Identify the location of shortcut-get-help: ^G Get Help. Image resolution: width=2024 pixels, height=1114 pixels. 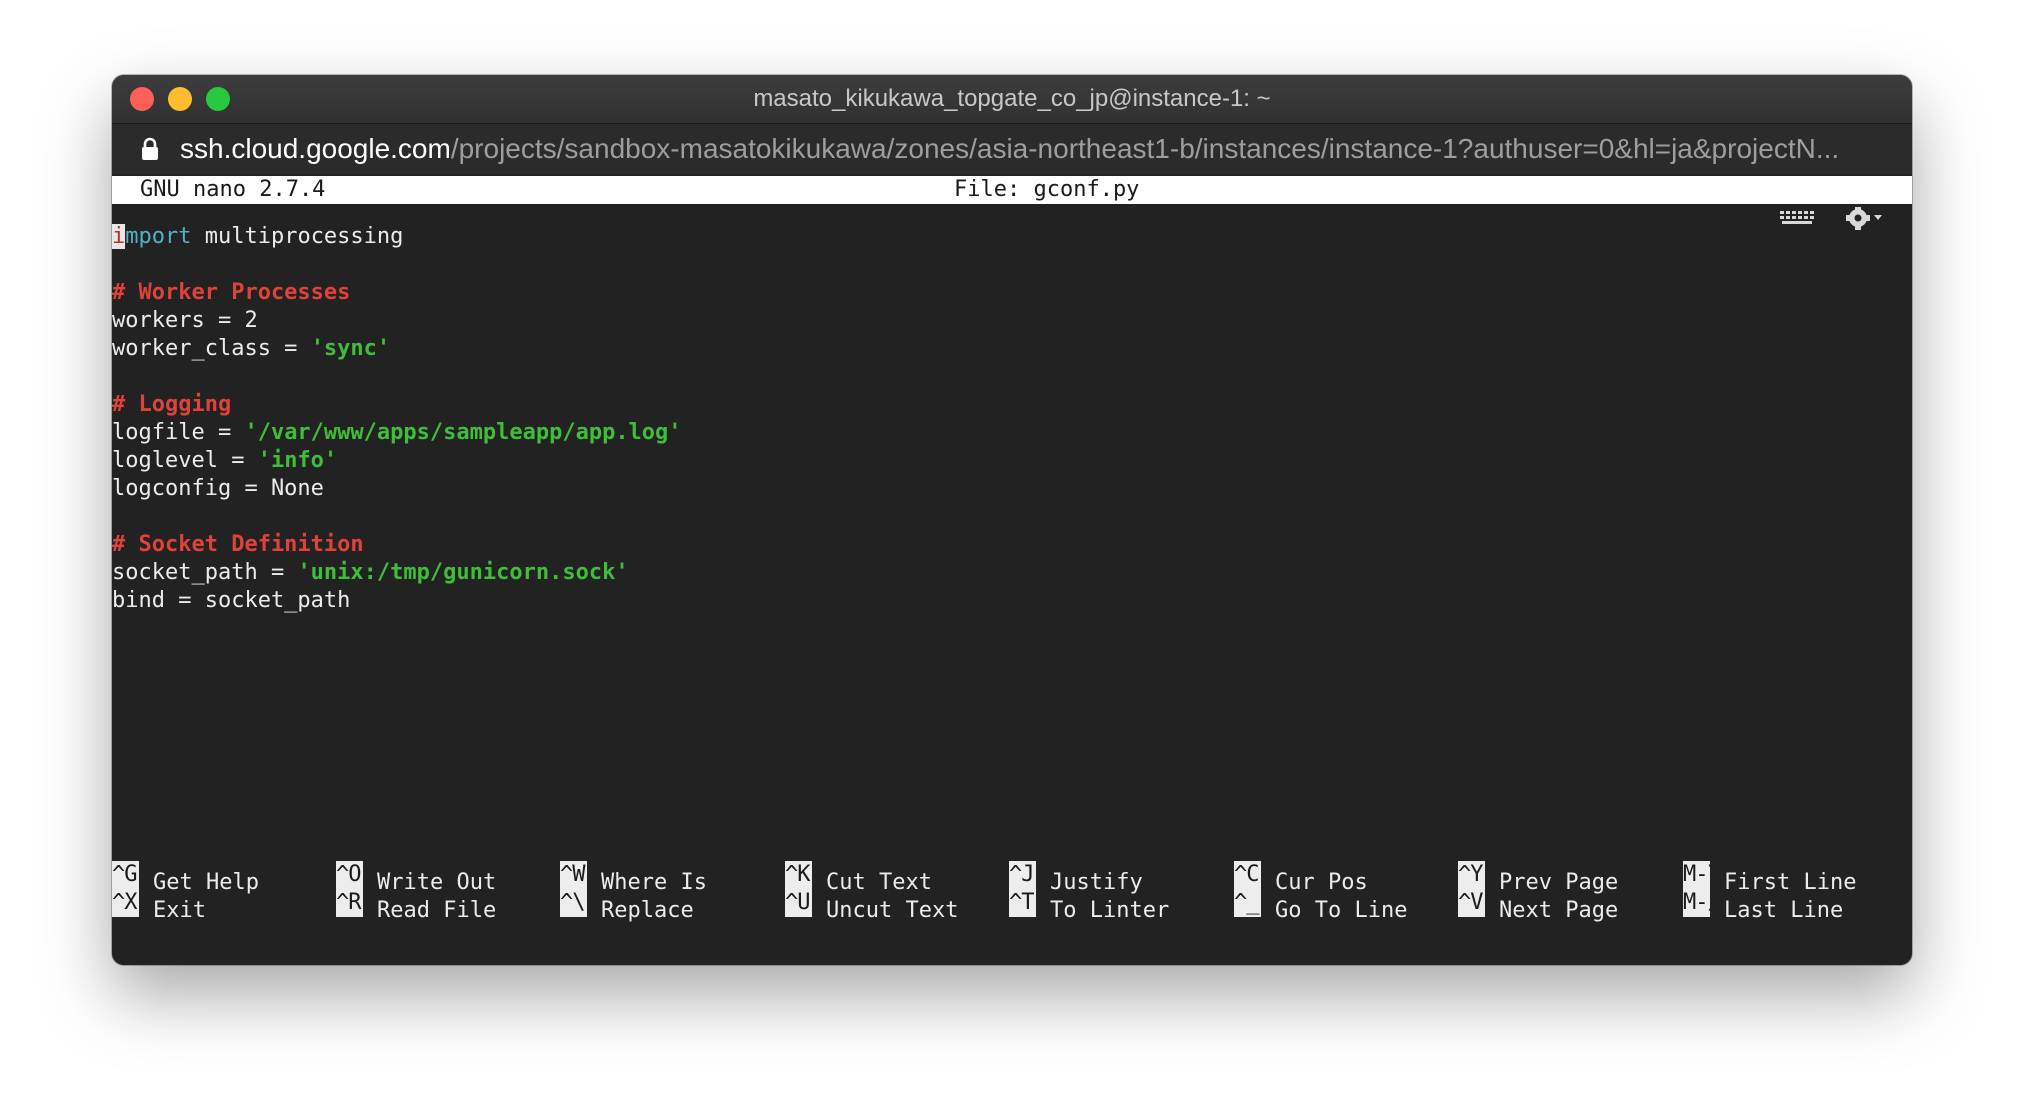
(185, 878).